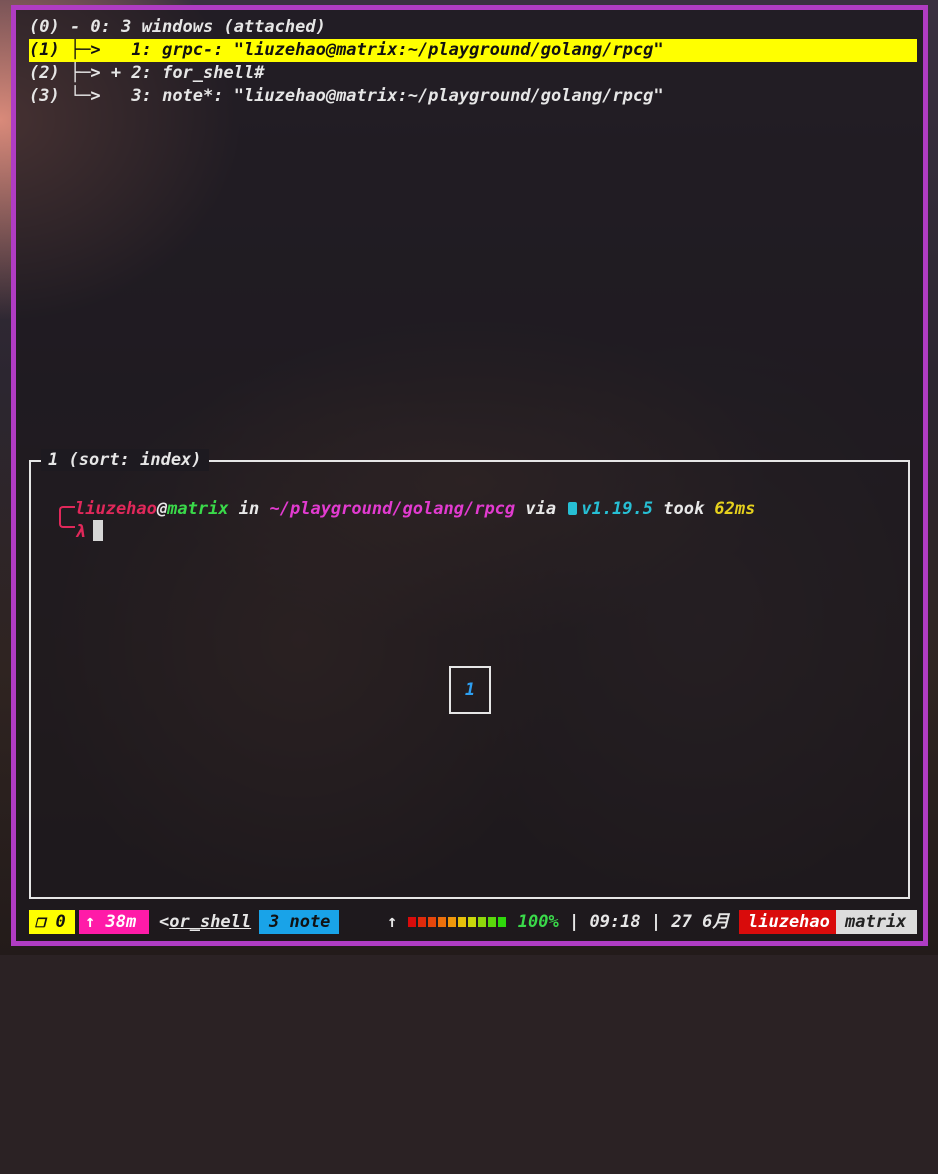 This screenshot has width=938, height=1174. I want to click on window-tab-prefix: <, so click(164, 922).